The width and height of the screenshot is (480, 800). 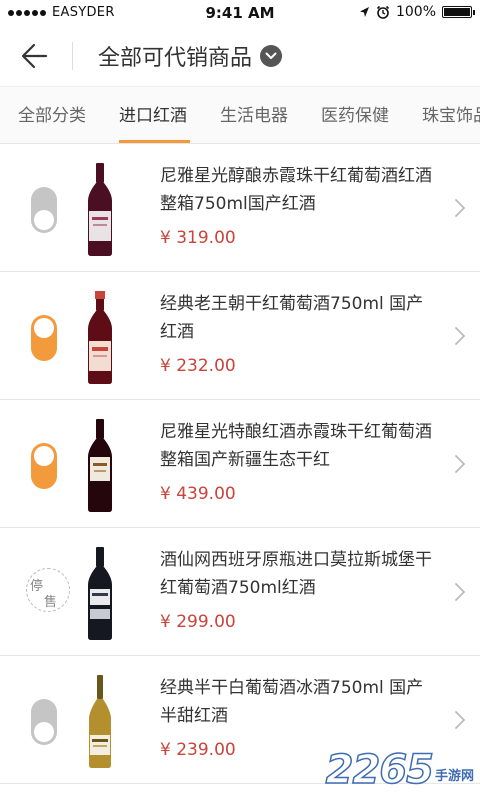 I want to click on tab-health-care: 医药保健, so click(x=355, y=115).